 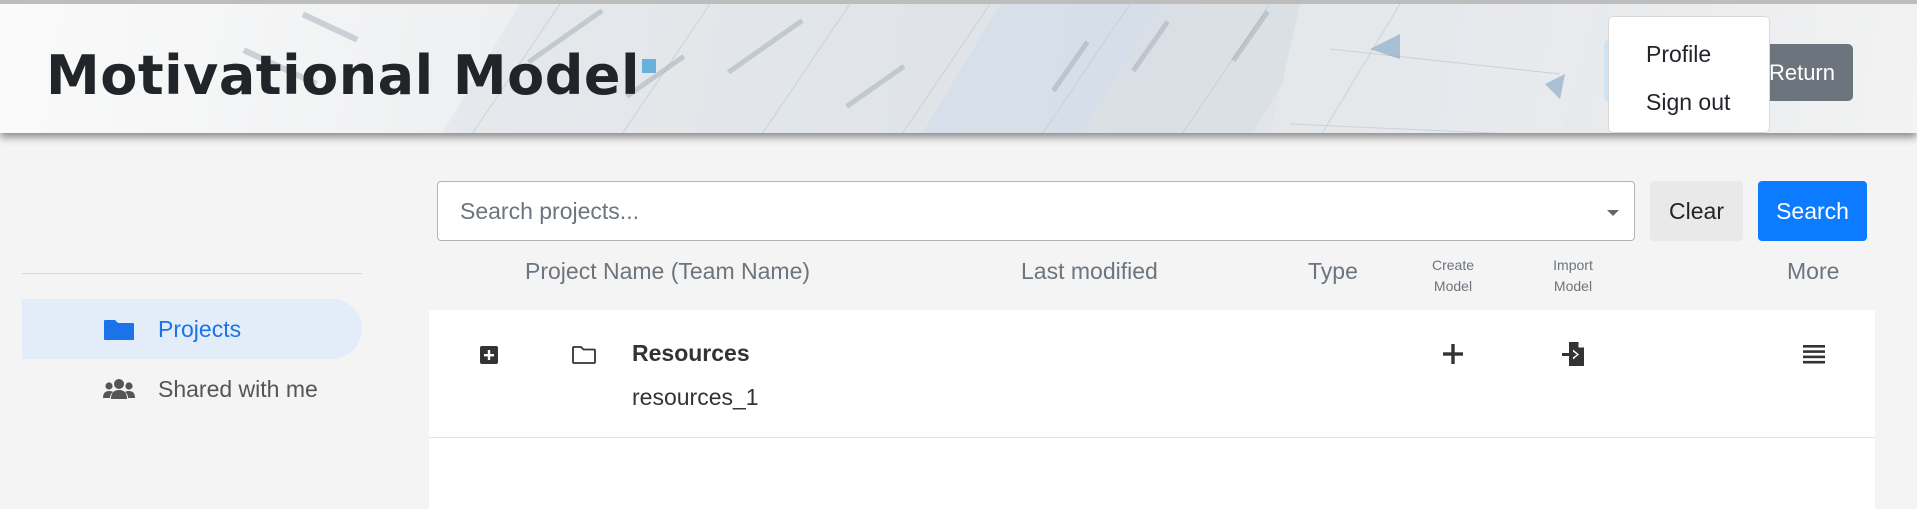 I want to click on search-combobox, so click(x=1036, y=211).